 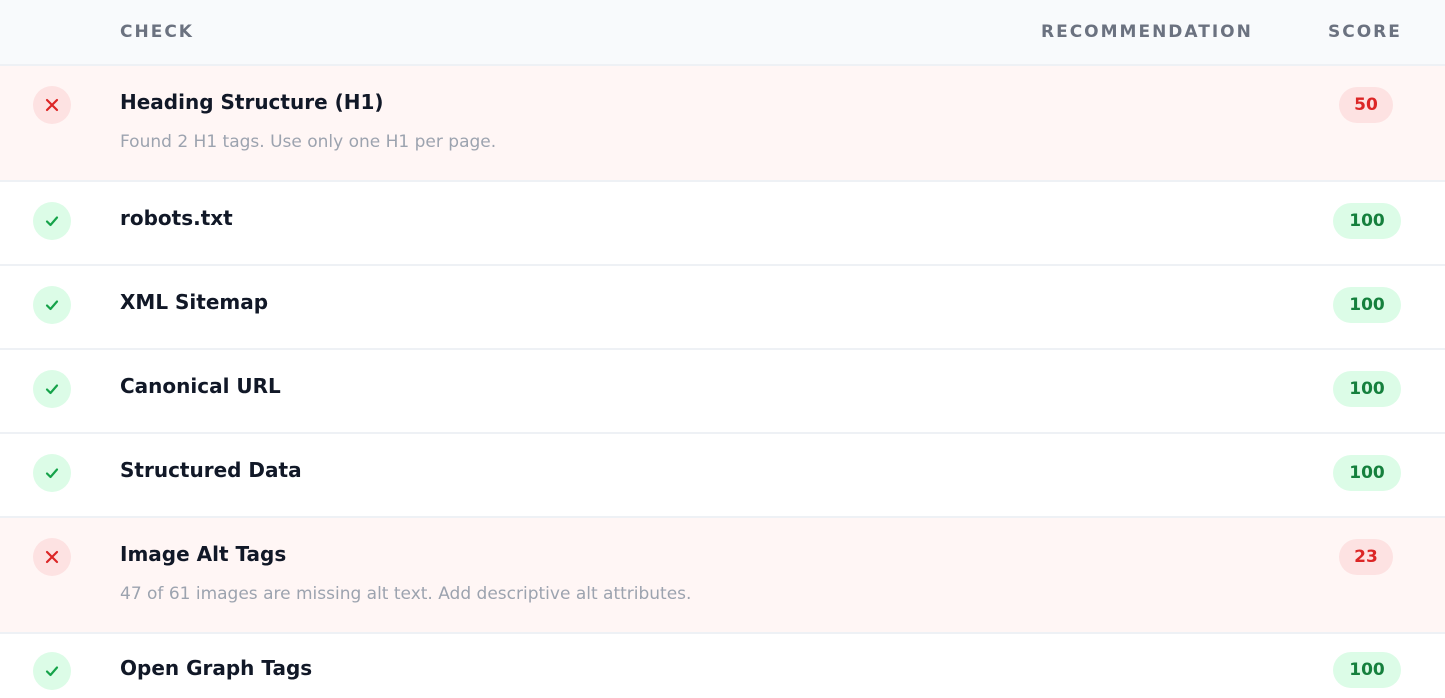 I want to click on check-title: Image Alt Tags, so click(x=203, y=554).